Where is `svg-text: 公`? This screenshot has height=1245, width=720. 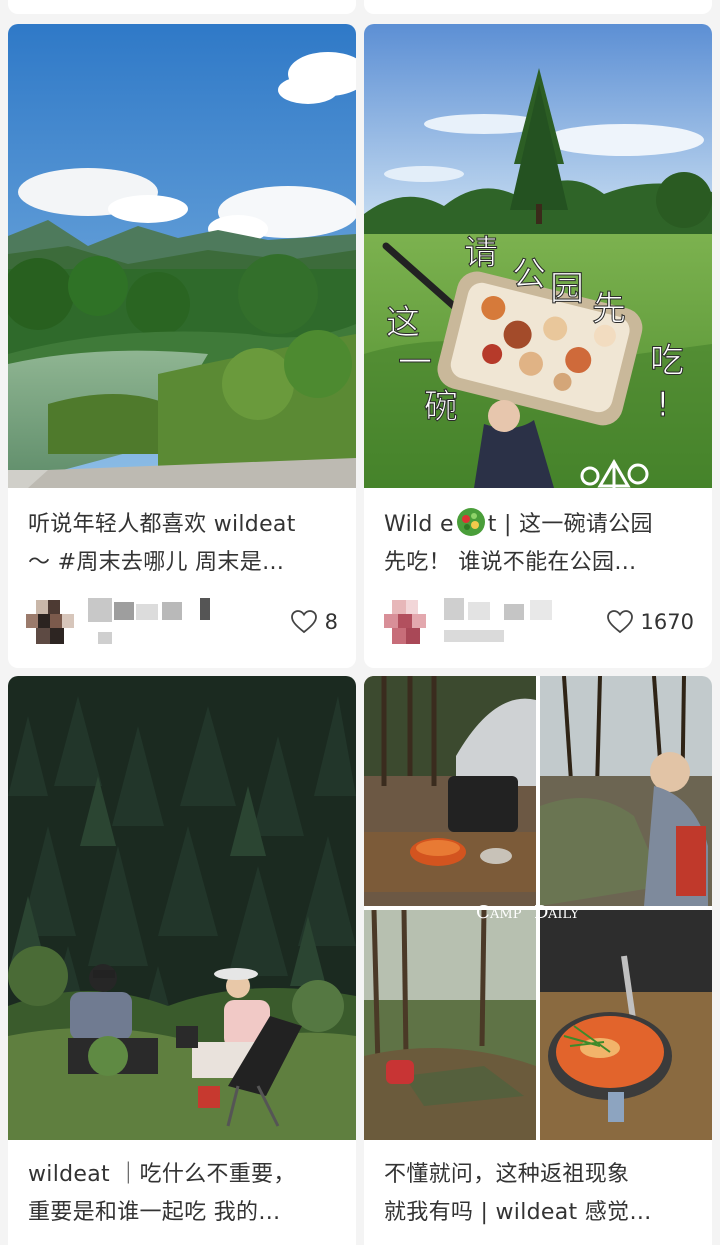 svg-text: 公 is located at coordinates (529, 275).